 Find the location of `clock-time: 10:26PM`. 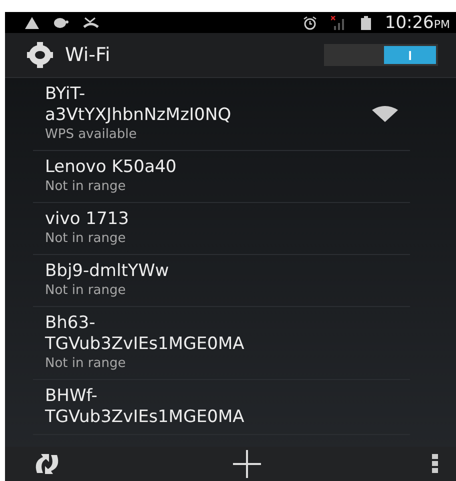

clock-time: 10:26PM is located at coordinates (417, 22).